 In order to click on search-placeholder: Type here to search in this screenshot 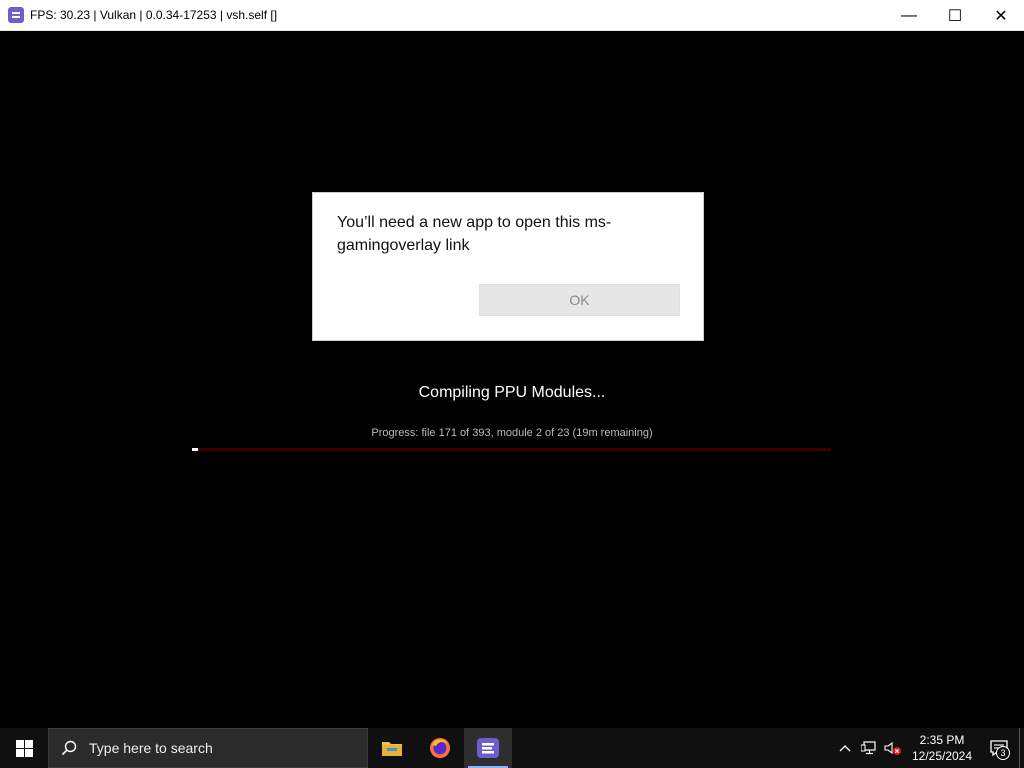, I will do `click(151, 748)`.